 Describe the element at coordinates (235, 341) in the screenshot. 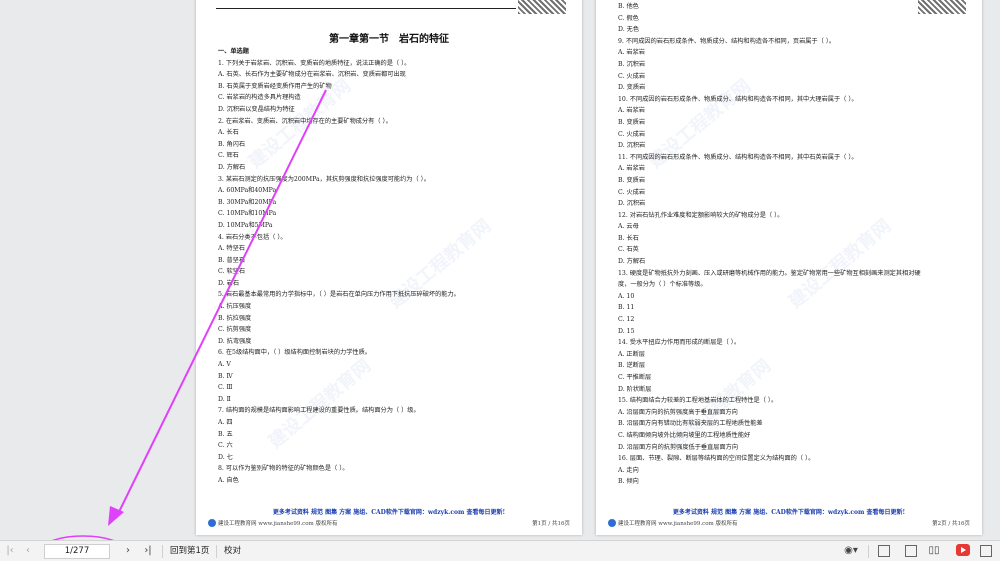

I see `text-line: D. 抗弯强度` at that location.